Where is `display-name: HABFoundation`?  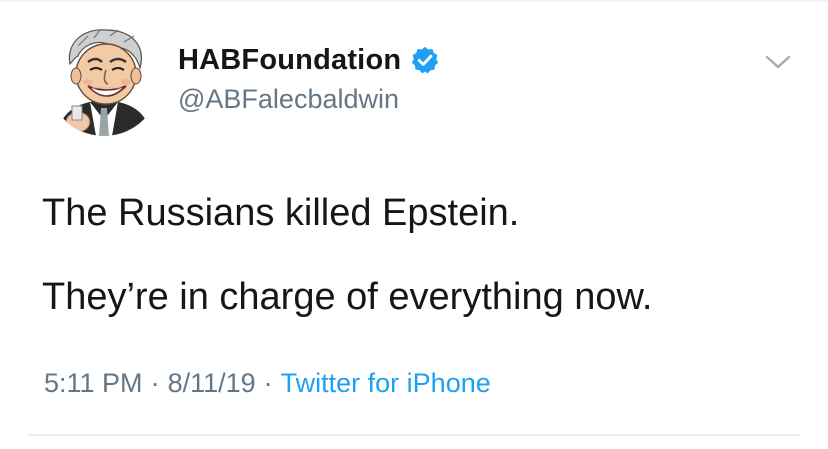
display-name: HABFoundation is located at coordinates (289, 60).